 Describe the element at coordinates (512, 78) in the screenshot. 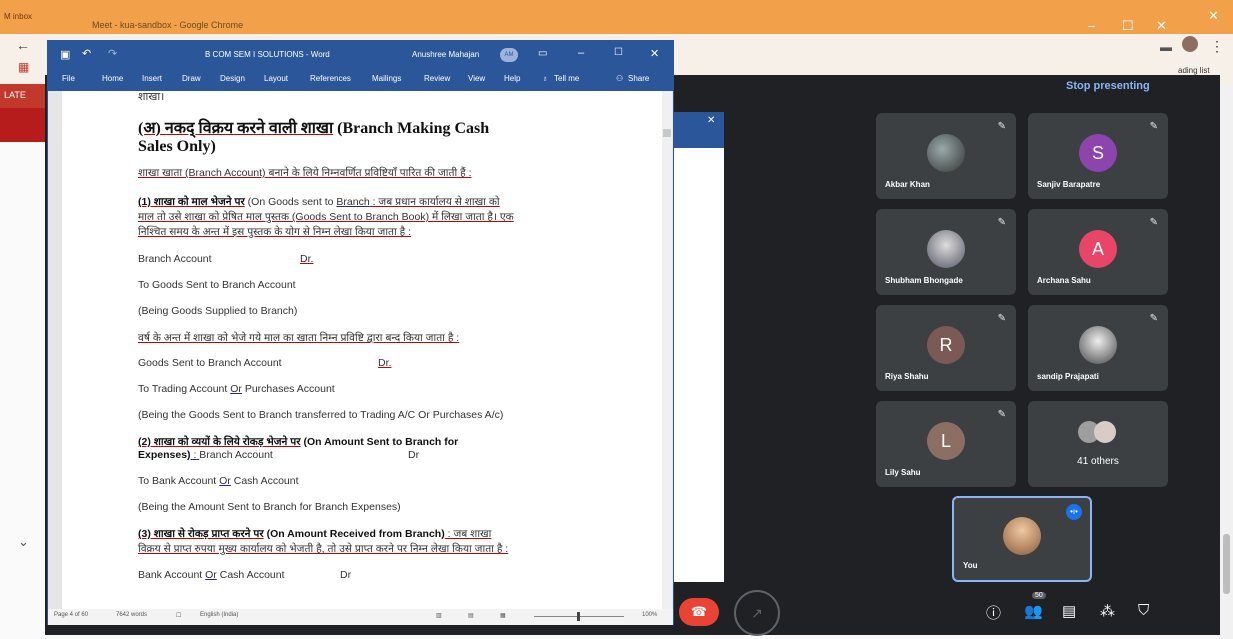

I see `tab-help: Help` at that location.